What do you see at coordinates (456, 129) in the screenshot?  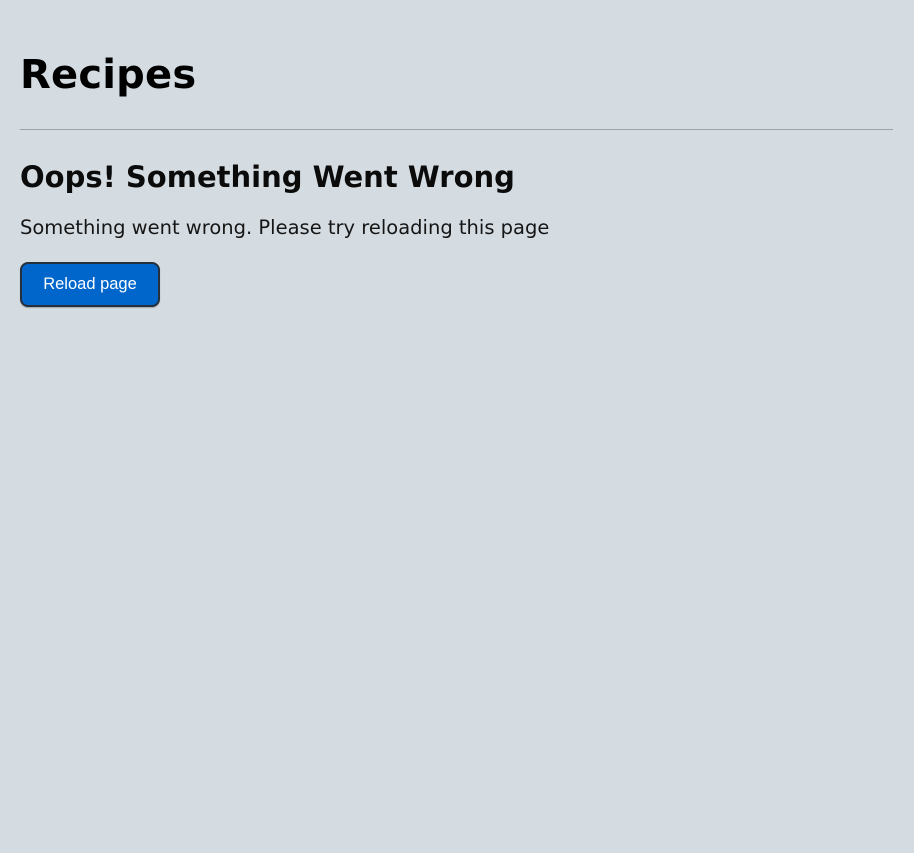 I see `header-divider` at bounding box center [456, 129].